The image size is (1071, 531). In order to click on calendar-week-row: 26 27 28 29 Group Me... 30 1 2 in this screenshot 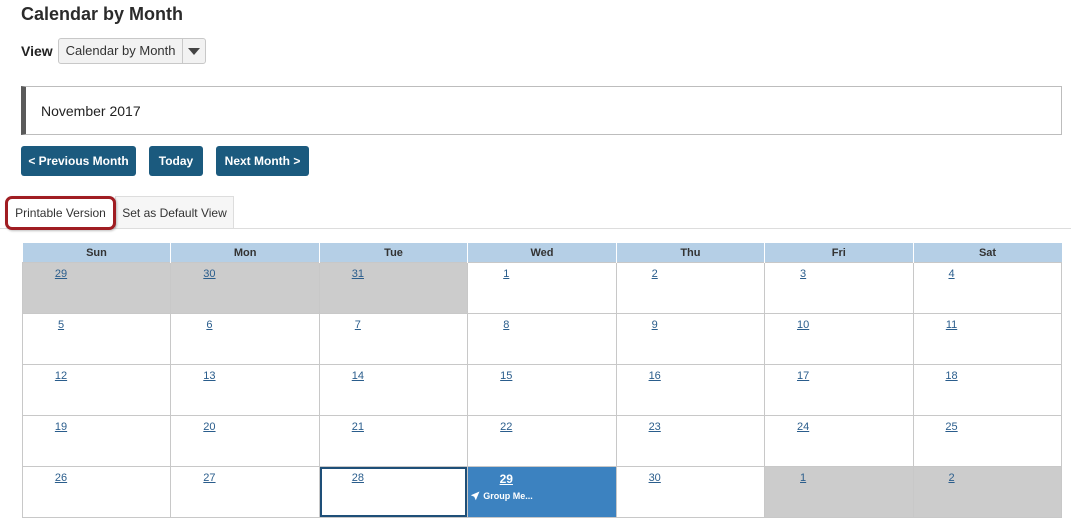, I will do `click(542, 492)`.